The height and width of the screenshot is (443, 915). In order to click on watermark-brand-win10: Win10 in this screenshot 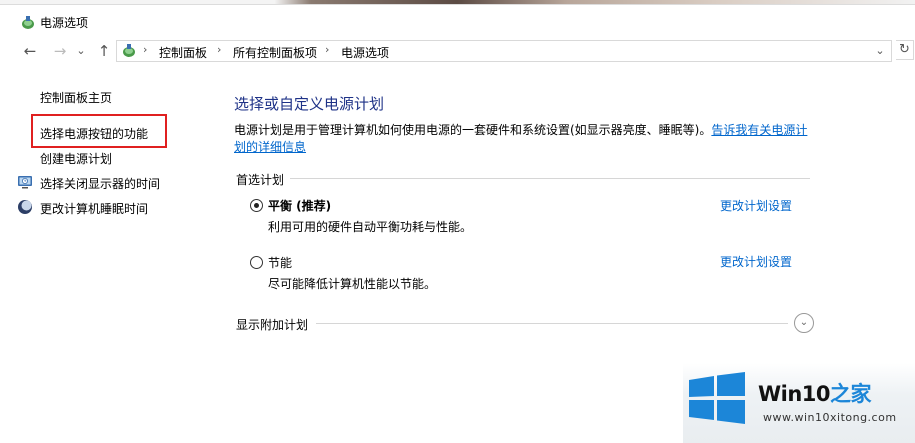, I will do `click(794, 394)`.